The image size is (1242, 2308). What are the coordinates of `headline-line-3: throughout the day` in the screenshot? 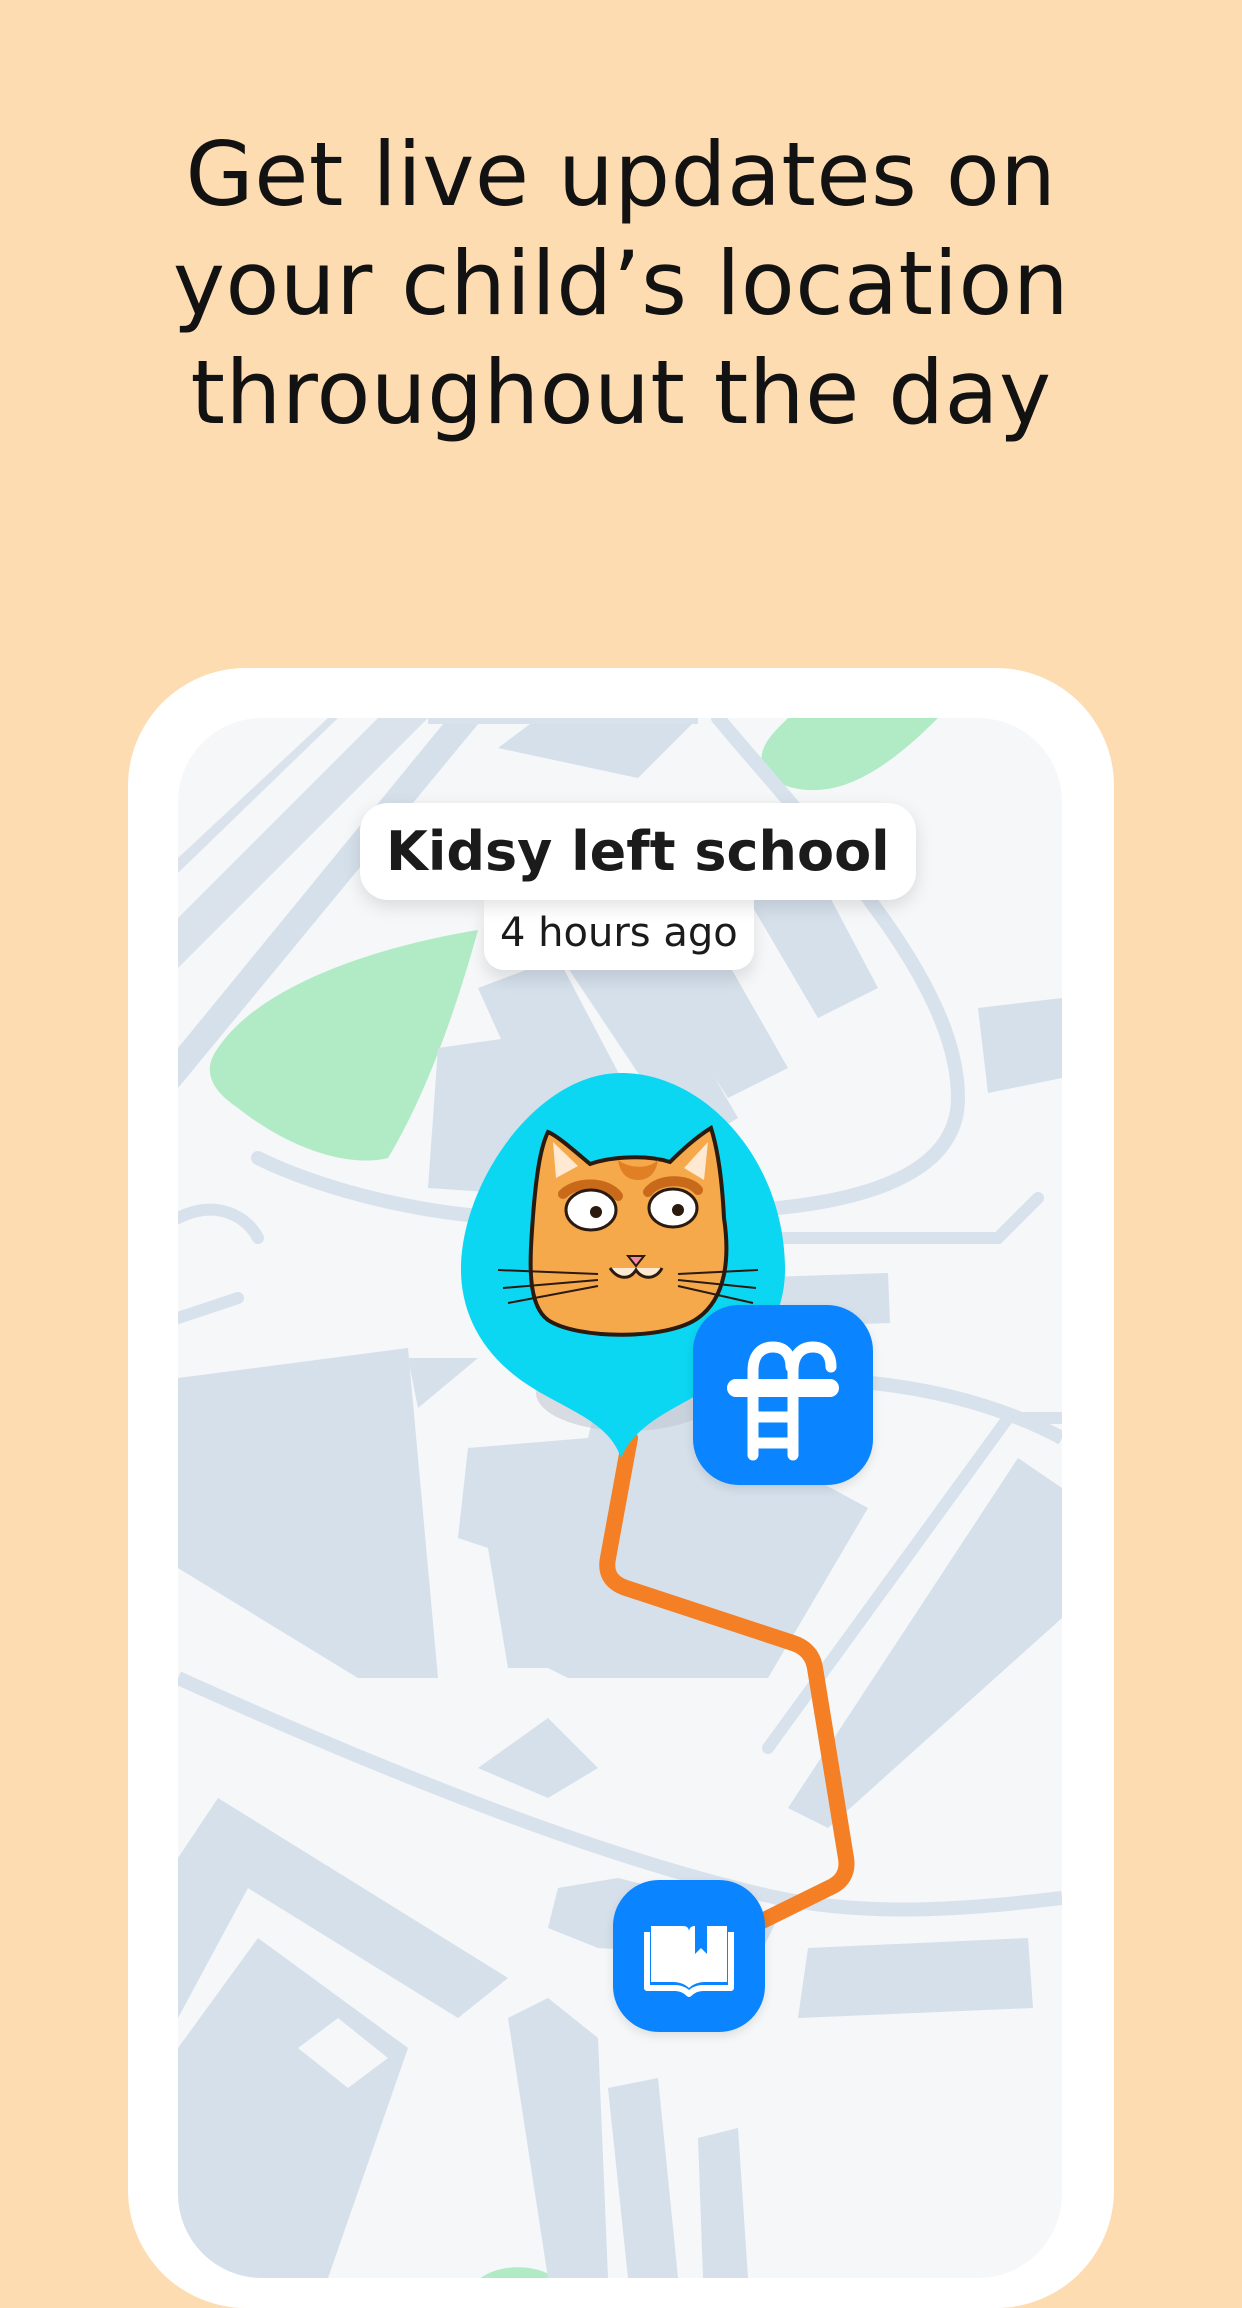 It's located at (621, 392).